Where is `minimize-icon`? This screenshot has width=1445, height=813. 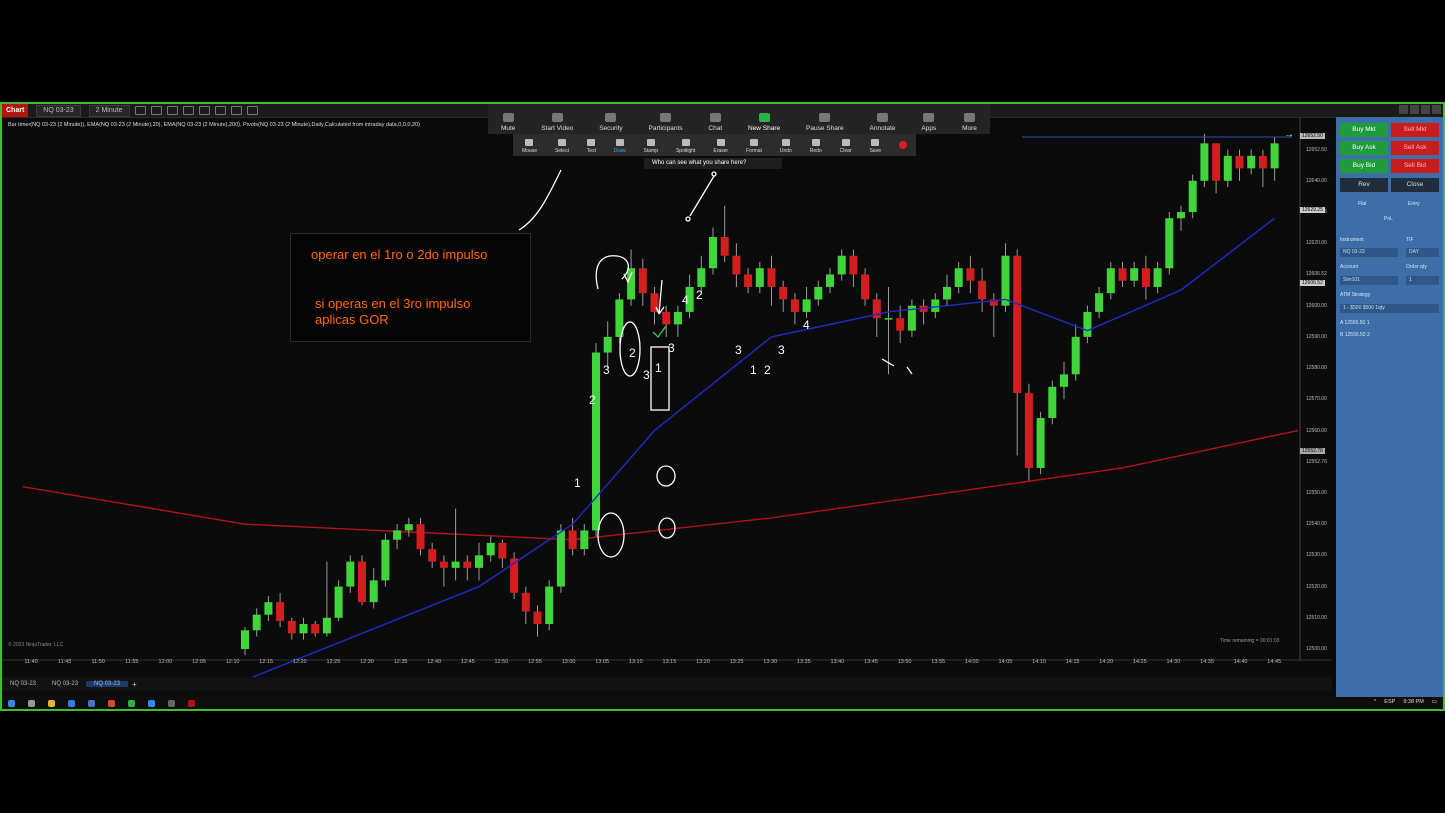 minimize-icon is located at coordinates (1403, 109).